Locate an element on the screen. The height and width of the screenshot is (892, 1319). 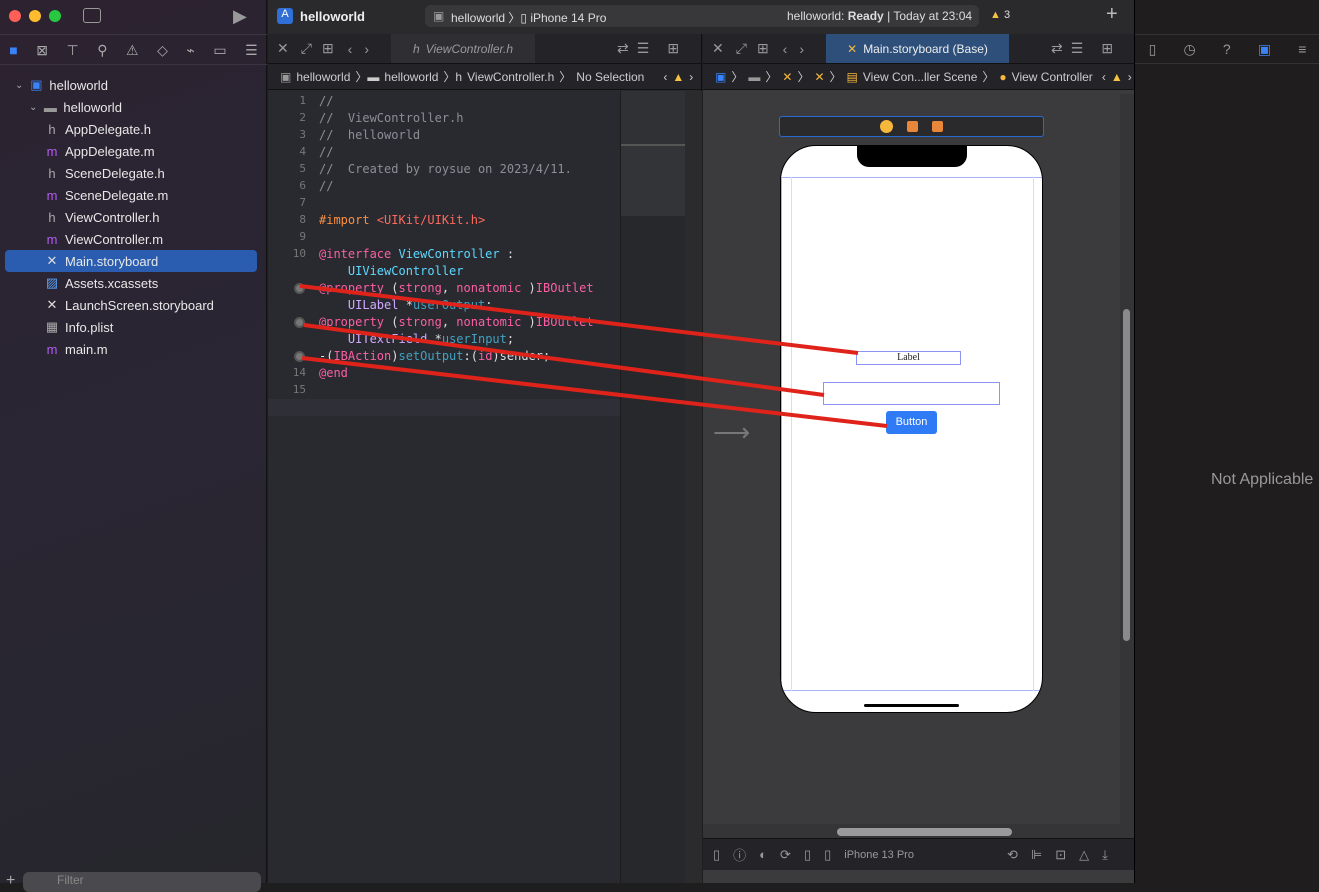
device-config-button: iPhone 13 Pro is located at coordinates (879, 855).